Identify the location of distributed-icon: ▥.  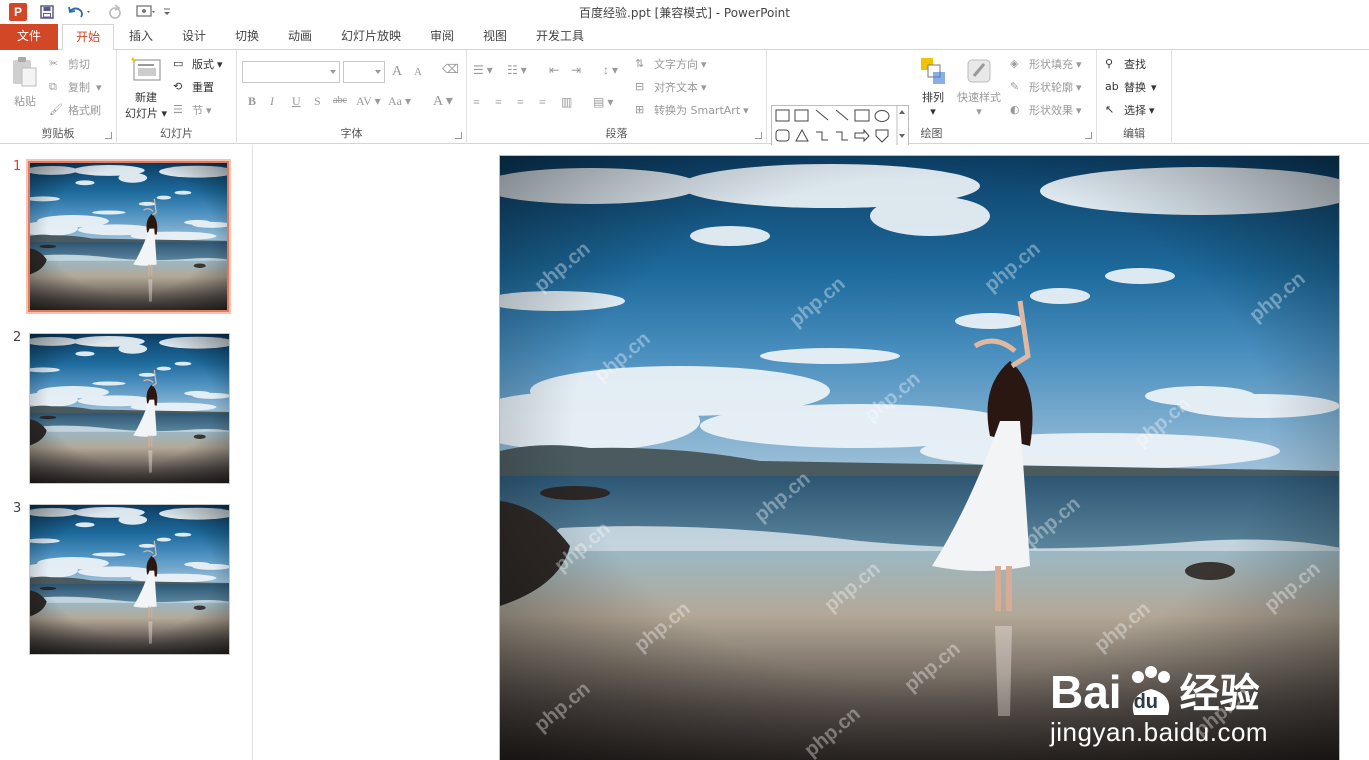
(566, 102).